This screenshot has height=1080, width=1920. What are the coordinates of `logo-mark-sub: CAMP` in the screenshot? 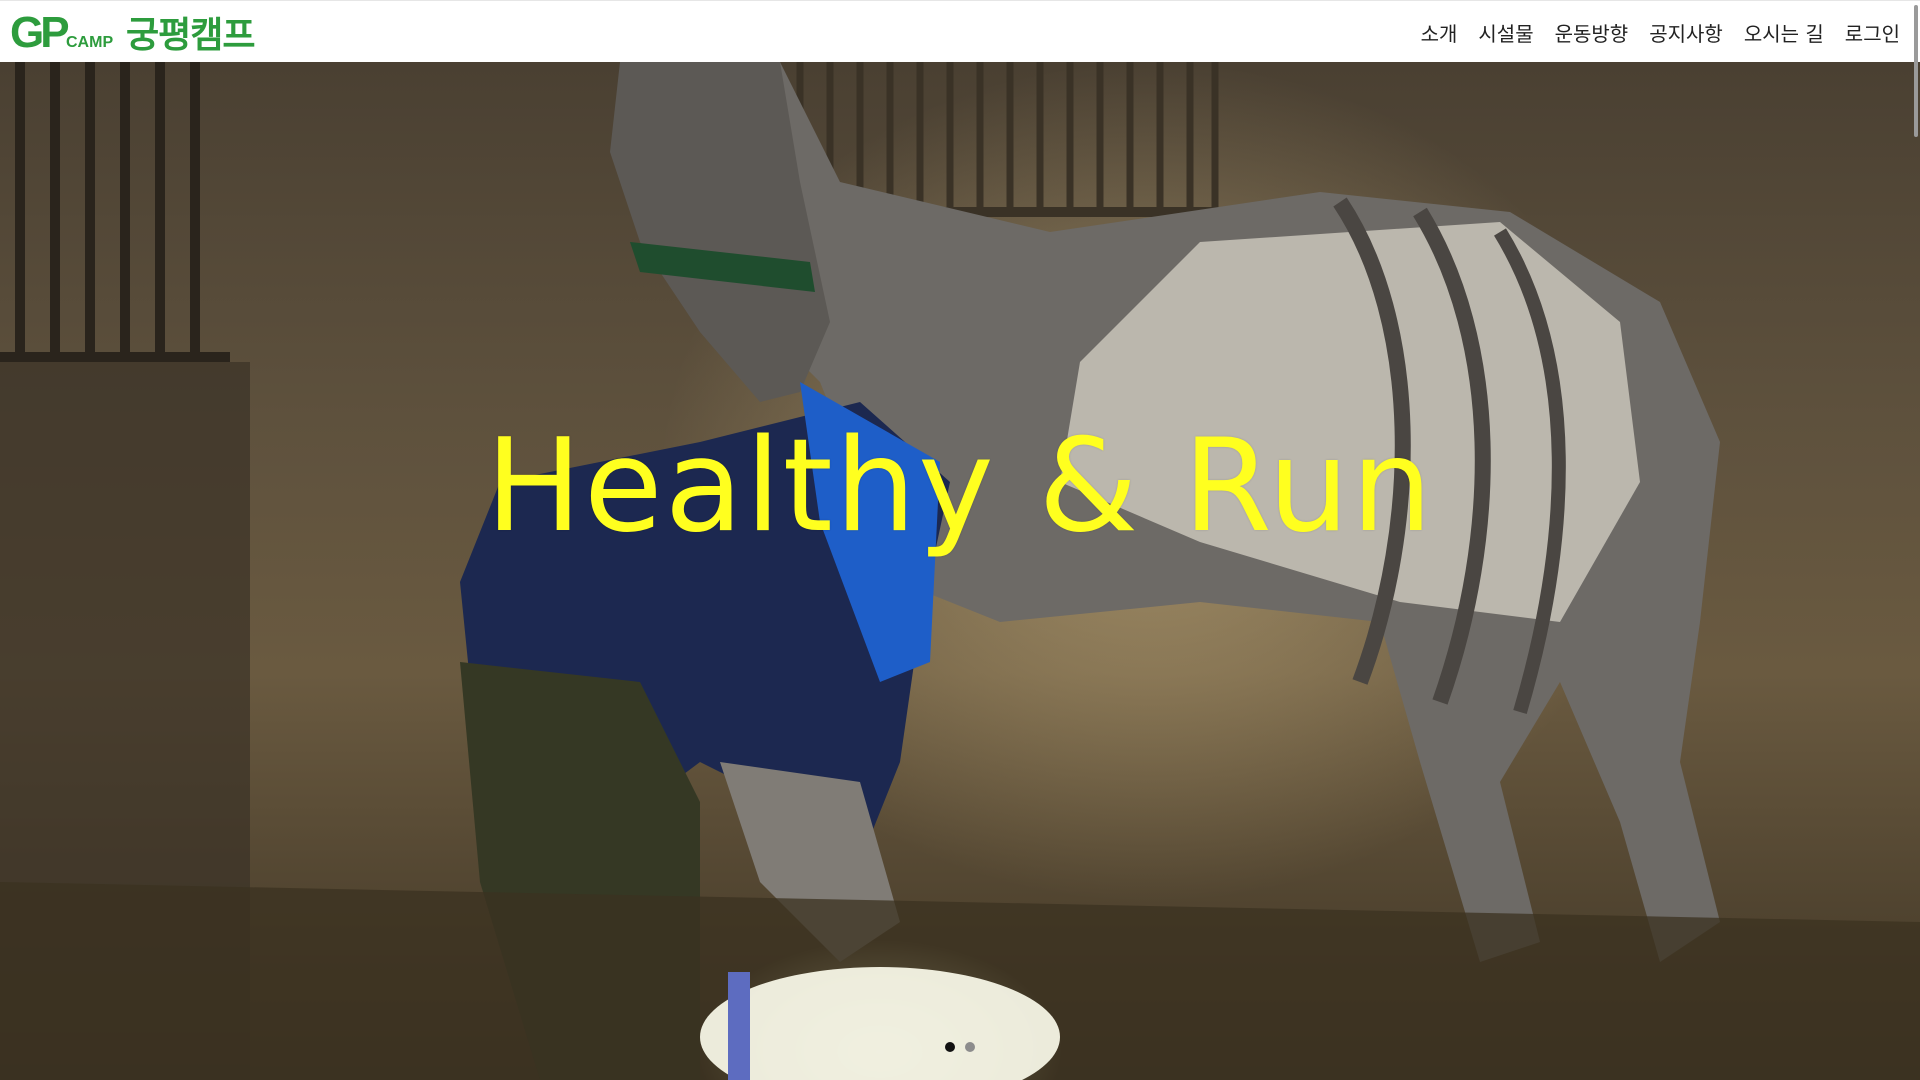 It's located at (90, 42).